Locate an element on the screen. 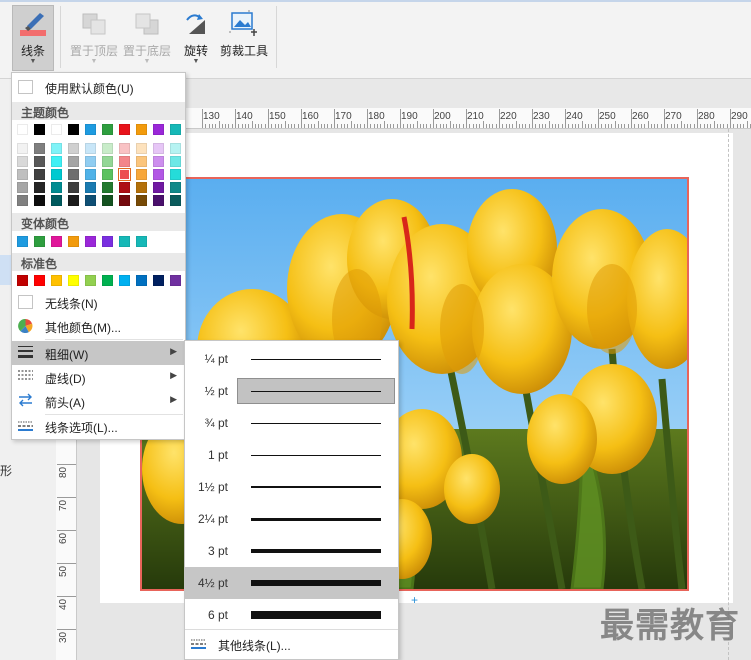  crop-tool-button: 剪裁工具 is located at coordinates (244, 38).